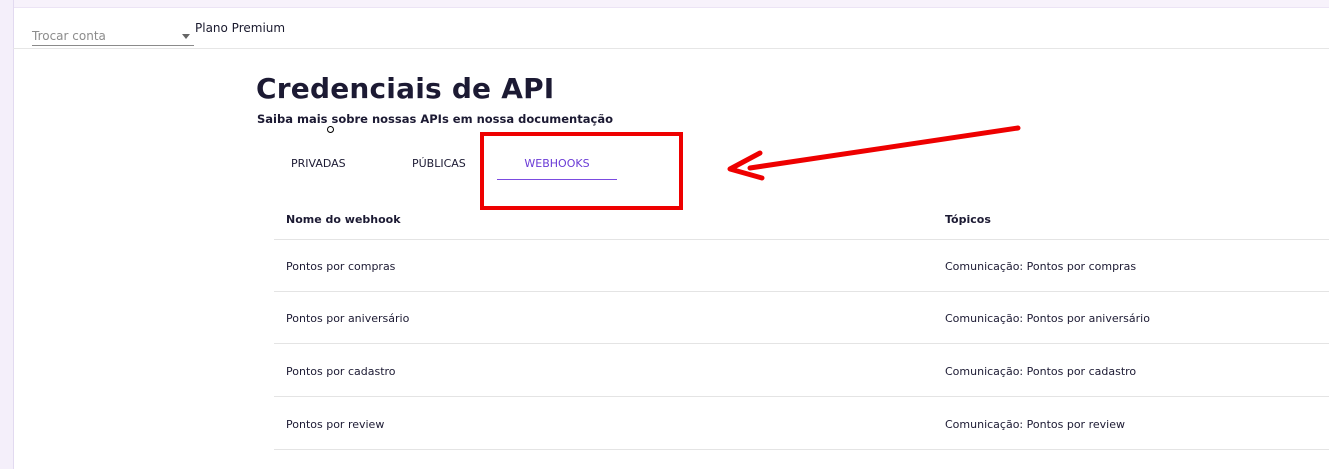 Image resolution: width=1329 pixels, height=469 pixels. I want to click on window-top-border, so click(664, 4).